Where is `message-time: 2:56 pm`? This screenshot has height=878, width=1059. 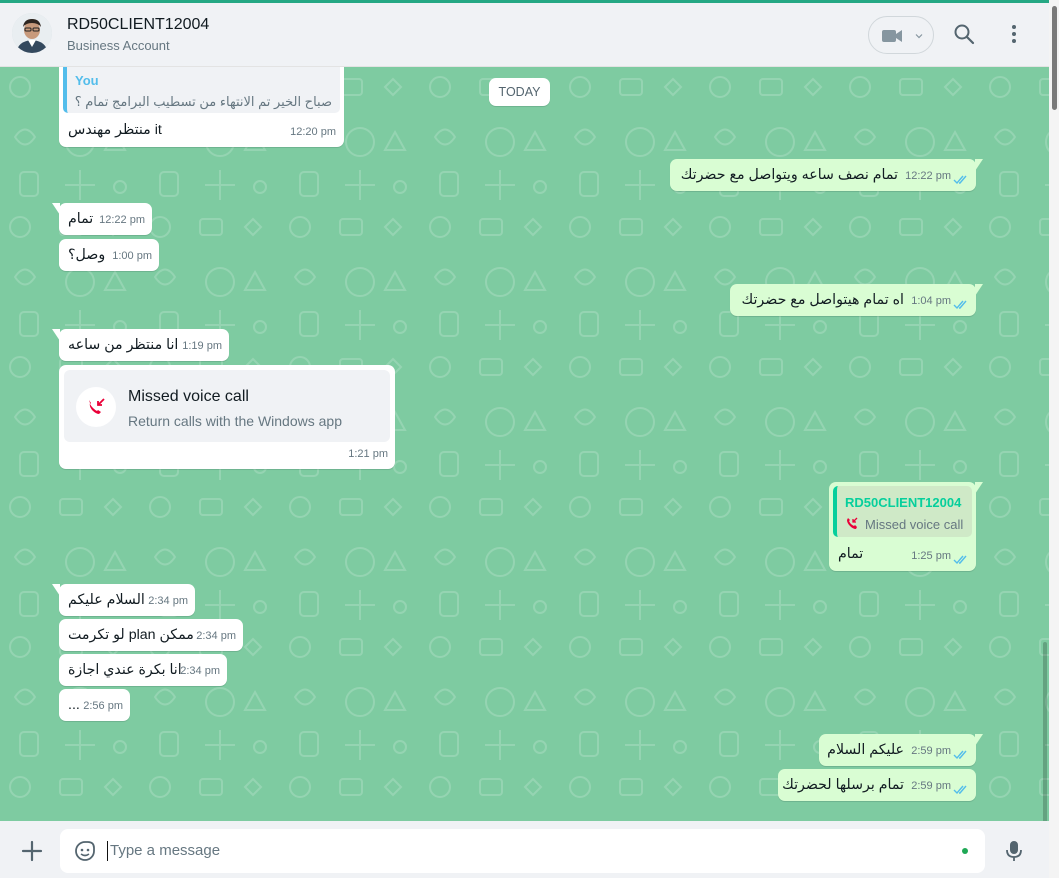
message-time: 2:56 pm is located at coordinates (103, 706).